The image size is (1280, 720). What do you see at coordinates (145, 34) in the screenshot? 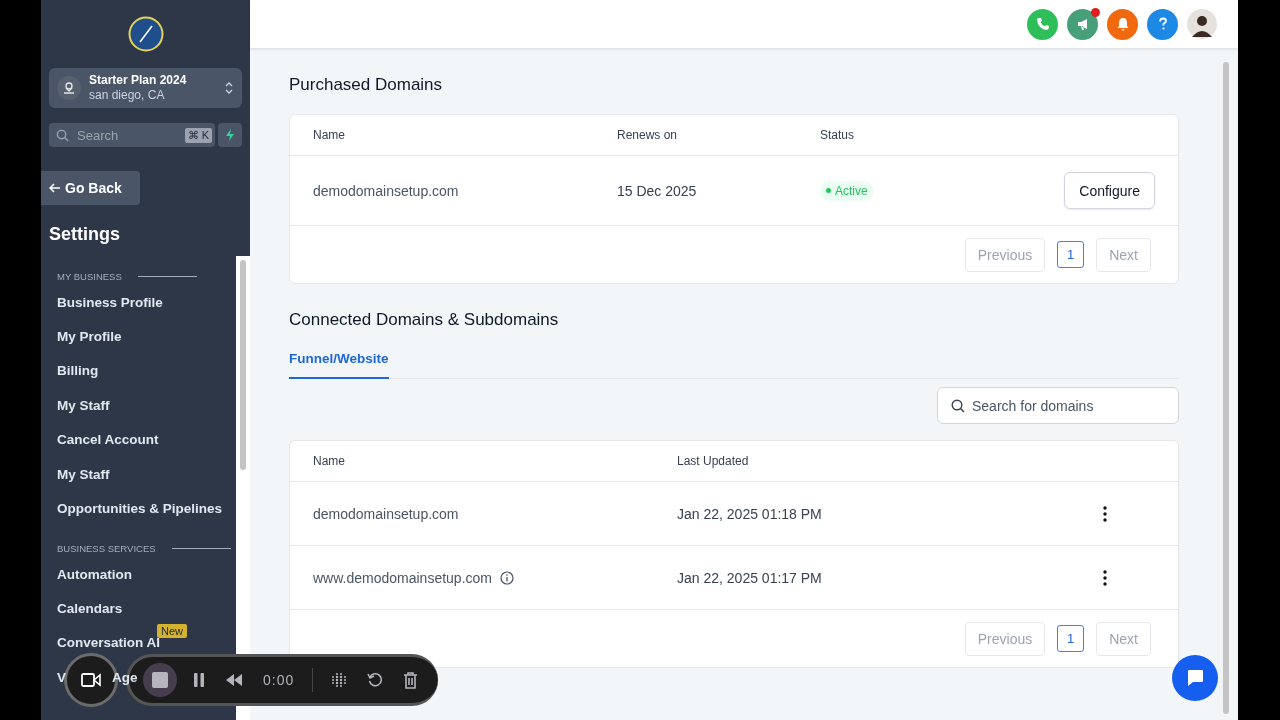
I see `logo-icon` at bounding box center [145, 34].